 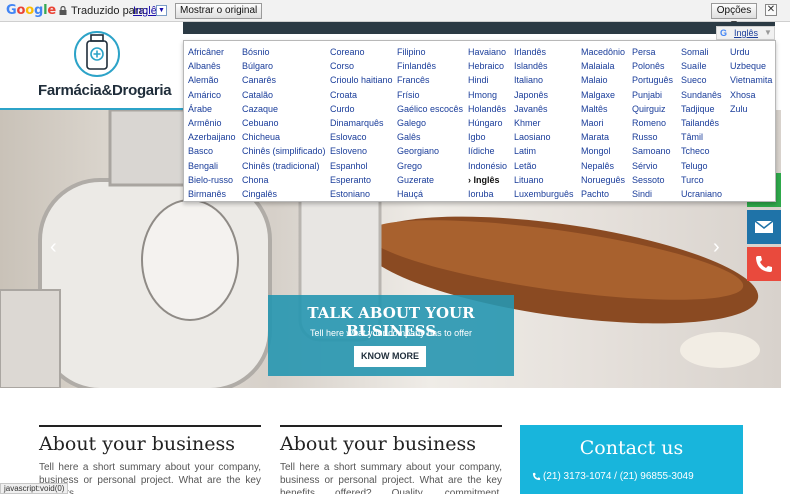 I want to click on language-option: Esperanto, so click(x=361, y=180).